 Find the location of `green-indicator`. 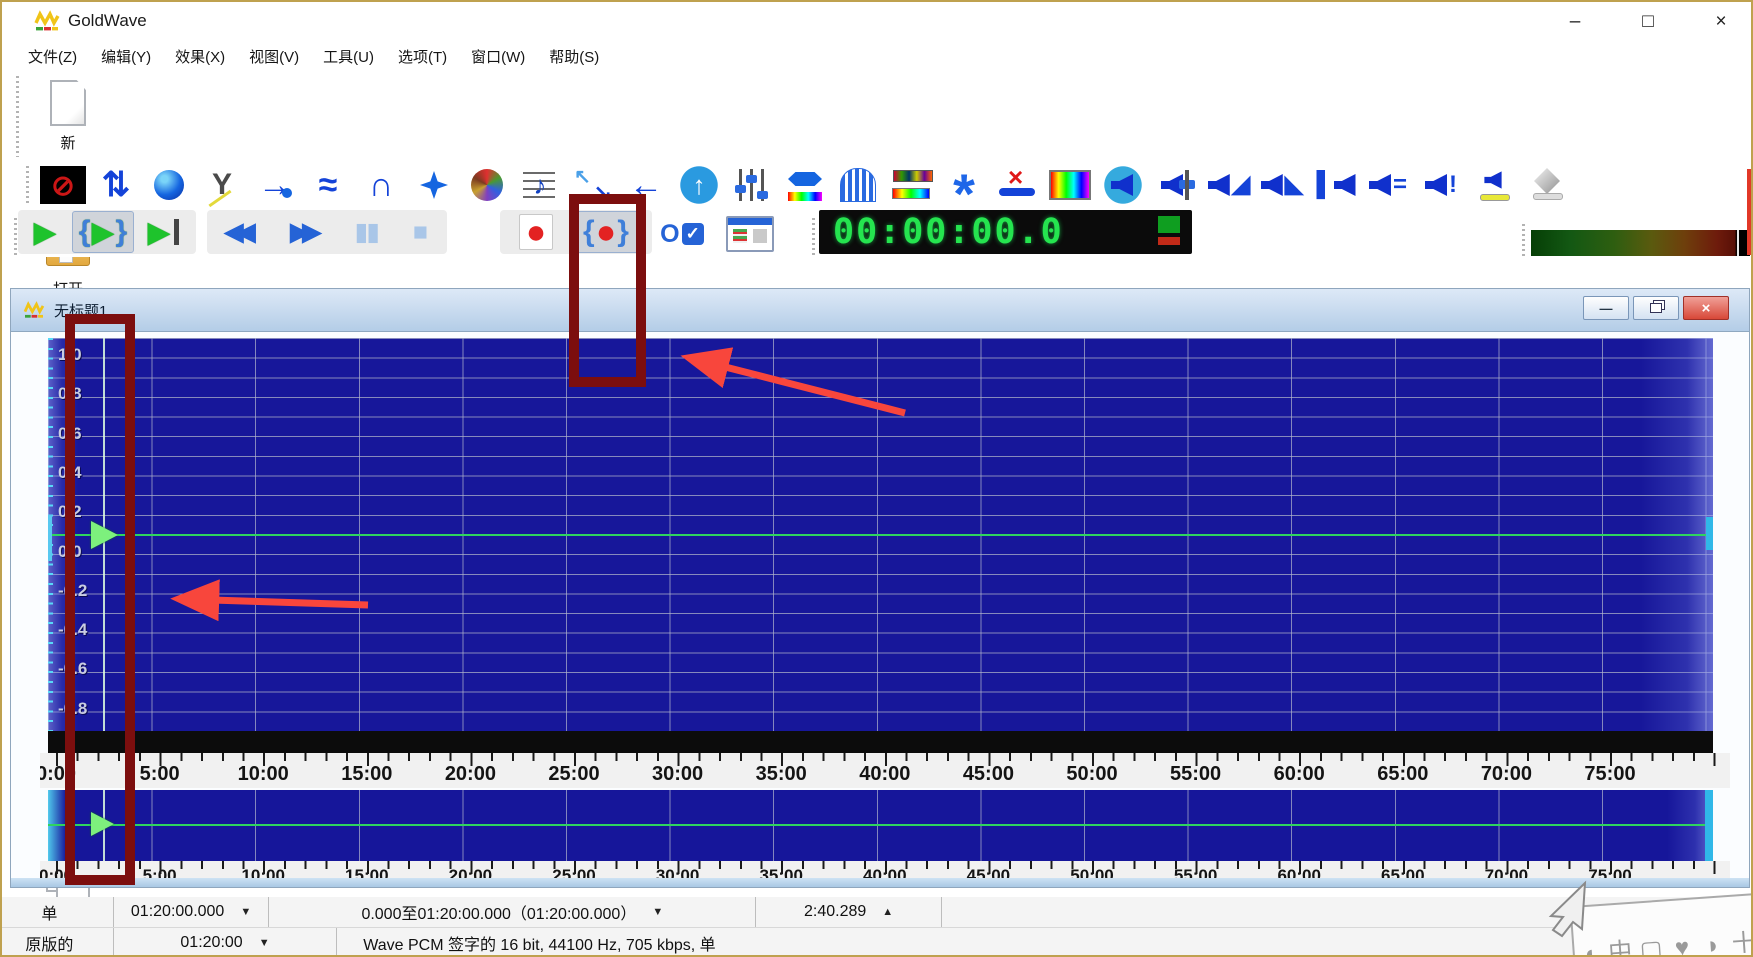

green-indicator is located at coordinates (1169, 224).